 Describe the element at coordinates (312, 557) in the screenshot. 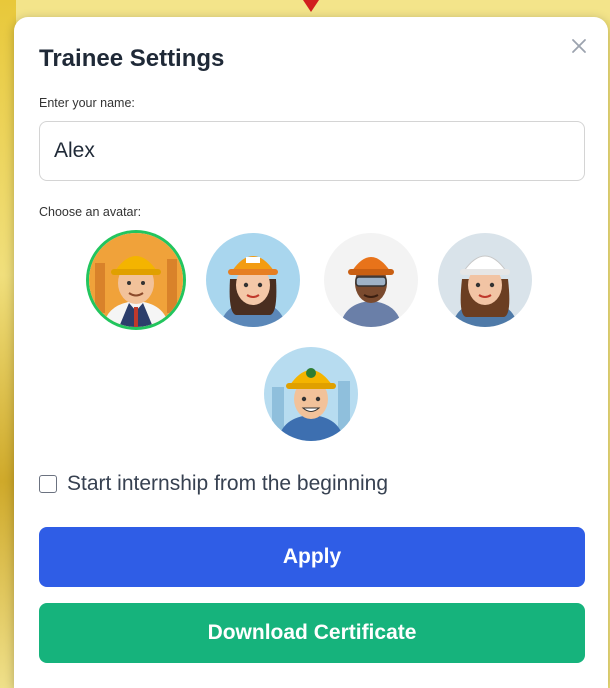

I see `apply-button: Apply` at that location.